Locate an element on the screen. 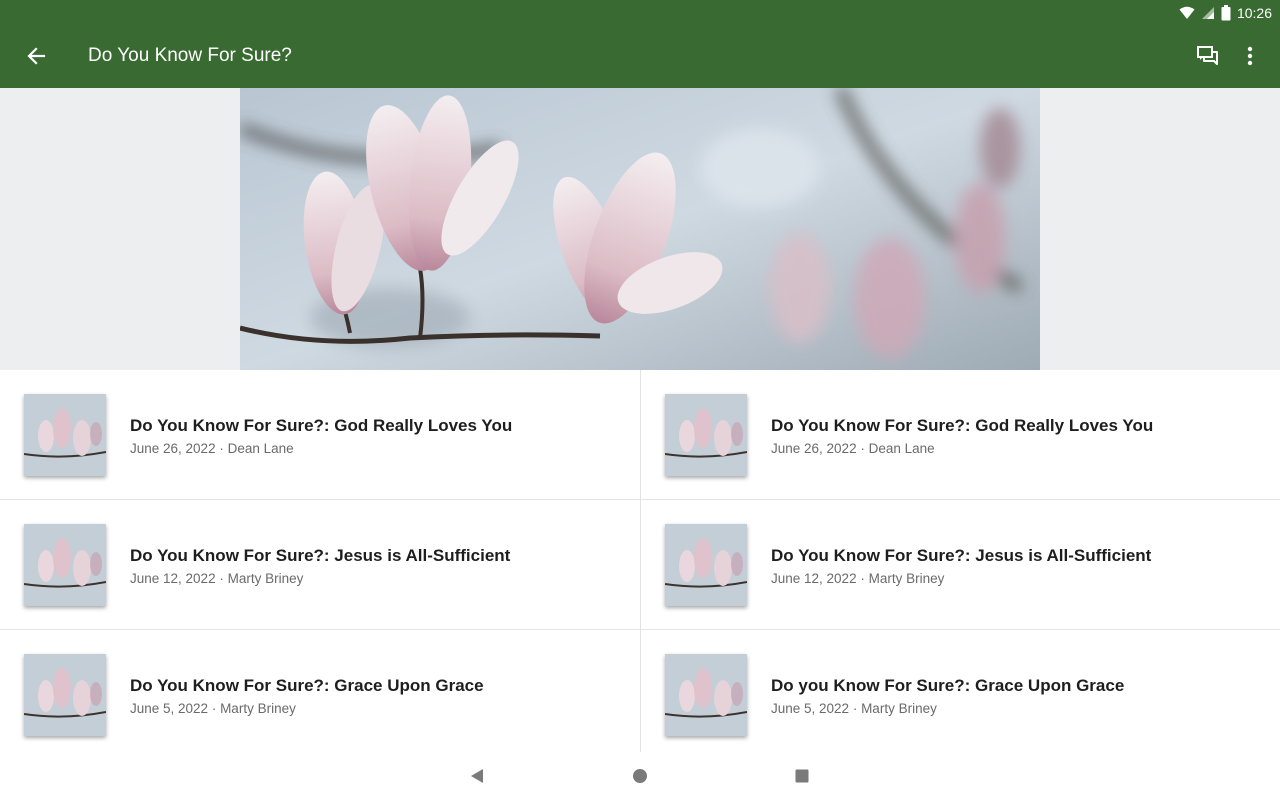  nav-back-button is located at coordinates (477, 776).